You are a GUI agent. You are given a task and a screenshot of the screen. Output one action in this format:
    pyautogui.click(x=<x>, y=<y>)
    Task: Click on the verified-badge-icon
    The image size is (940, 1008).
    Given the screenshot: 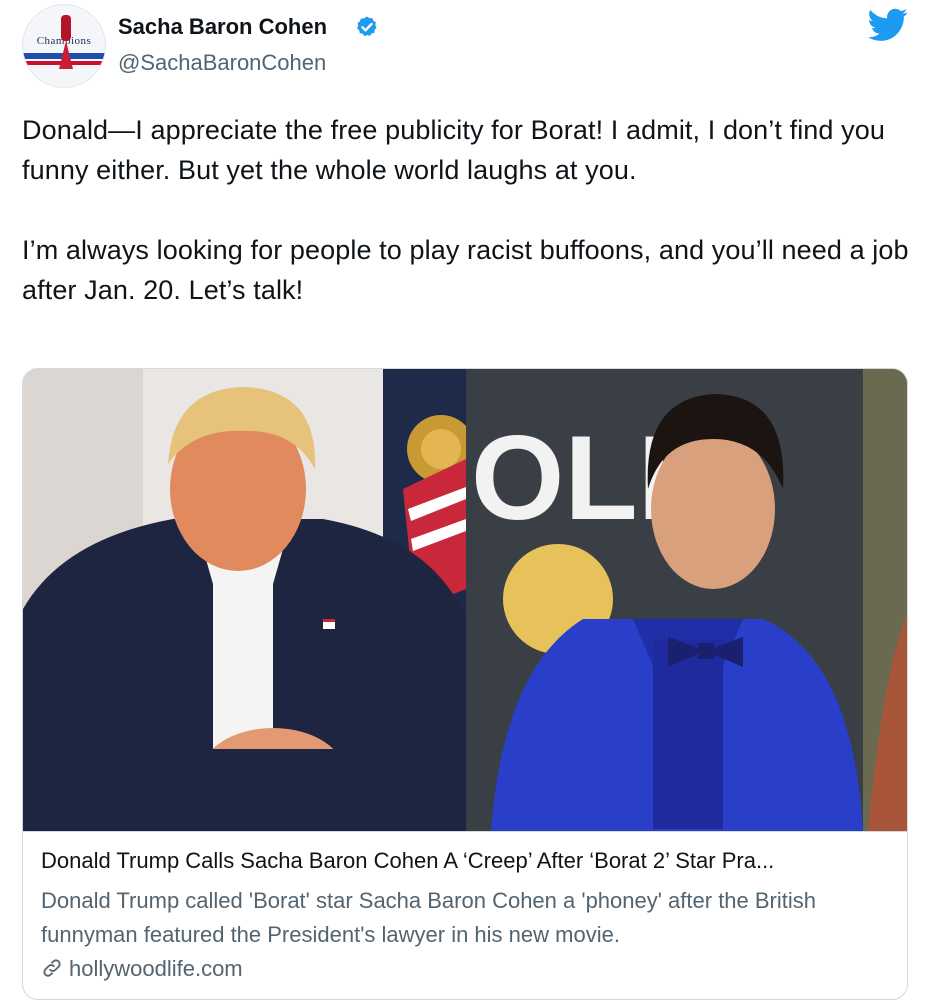 What is the action you would take?
    pyautogui.click(x=367, y=26)
    